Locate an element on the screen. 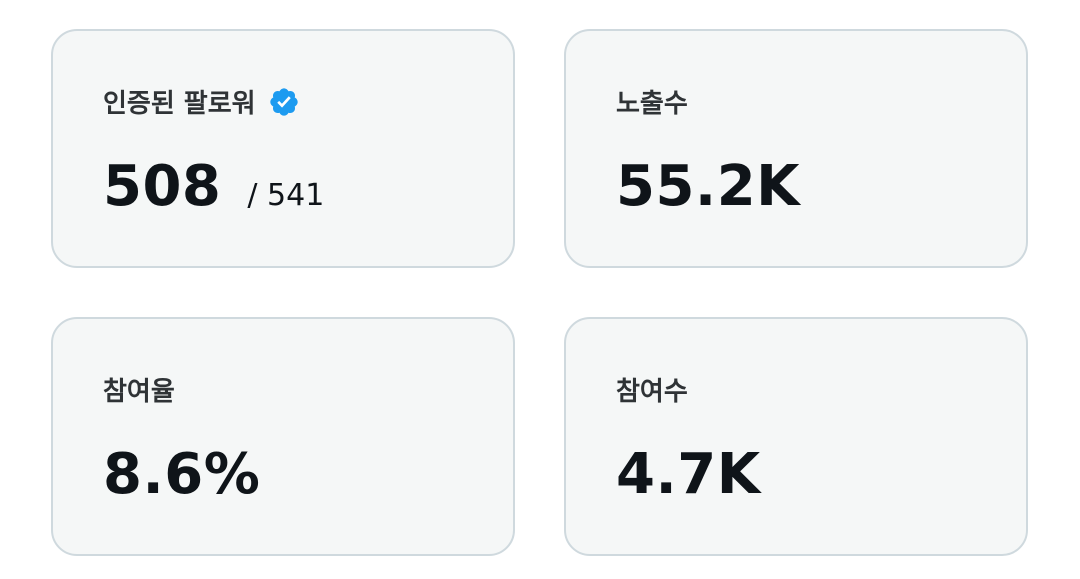 This screenshot has width=1080, height=579. engagement-rate-label: 참여율 is located at coordinates (139, 392).